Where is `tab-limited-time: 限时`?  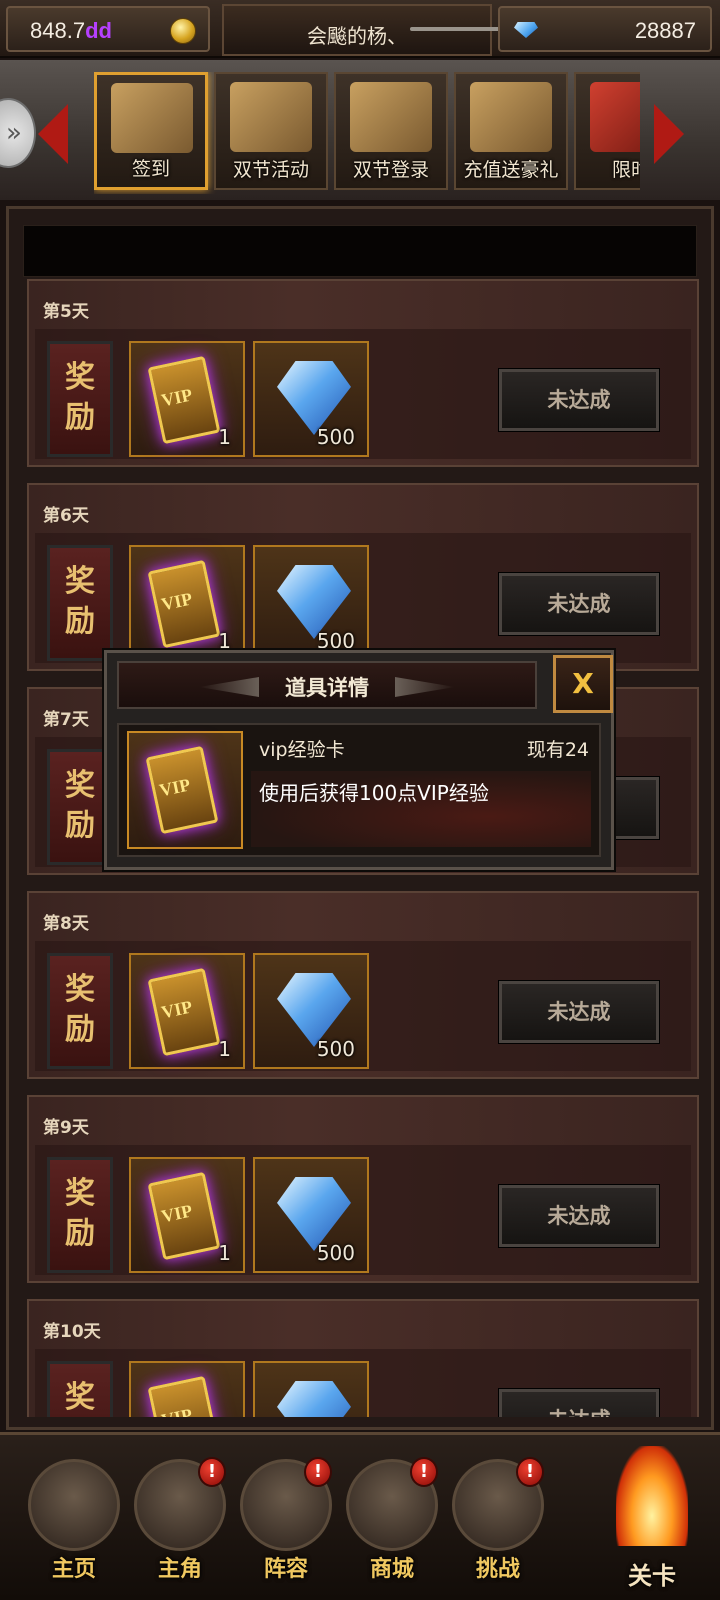 tab-limited-time: 限时 is located at coordinates (607, 131).